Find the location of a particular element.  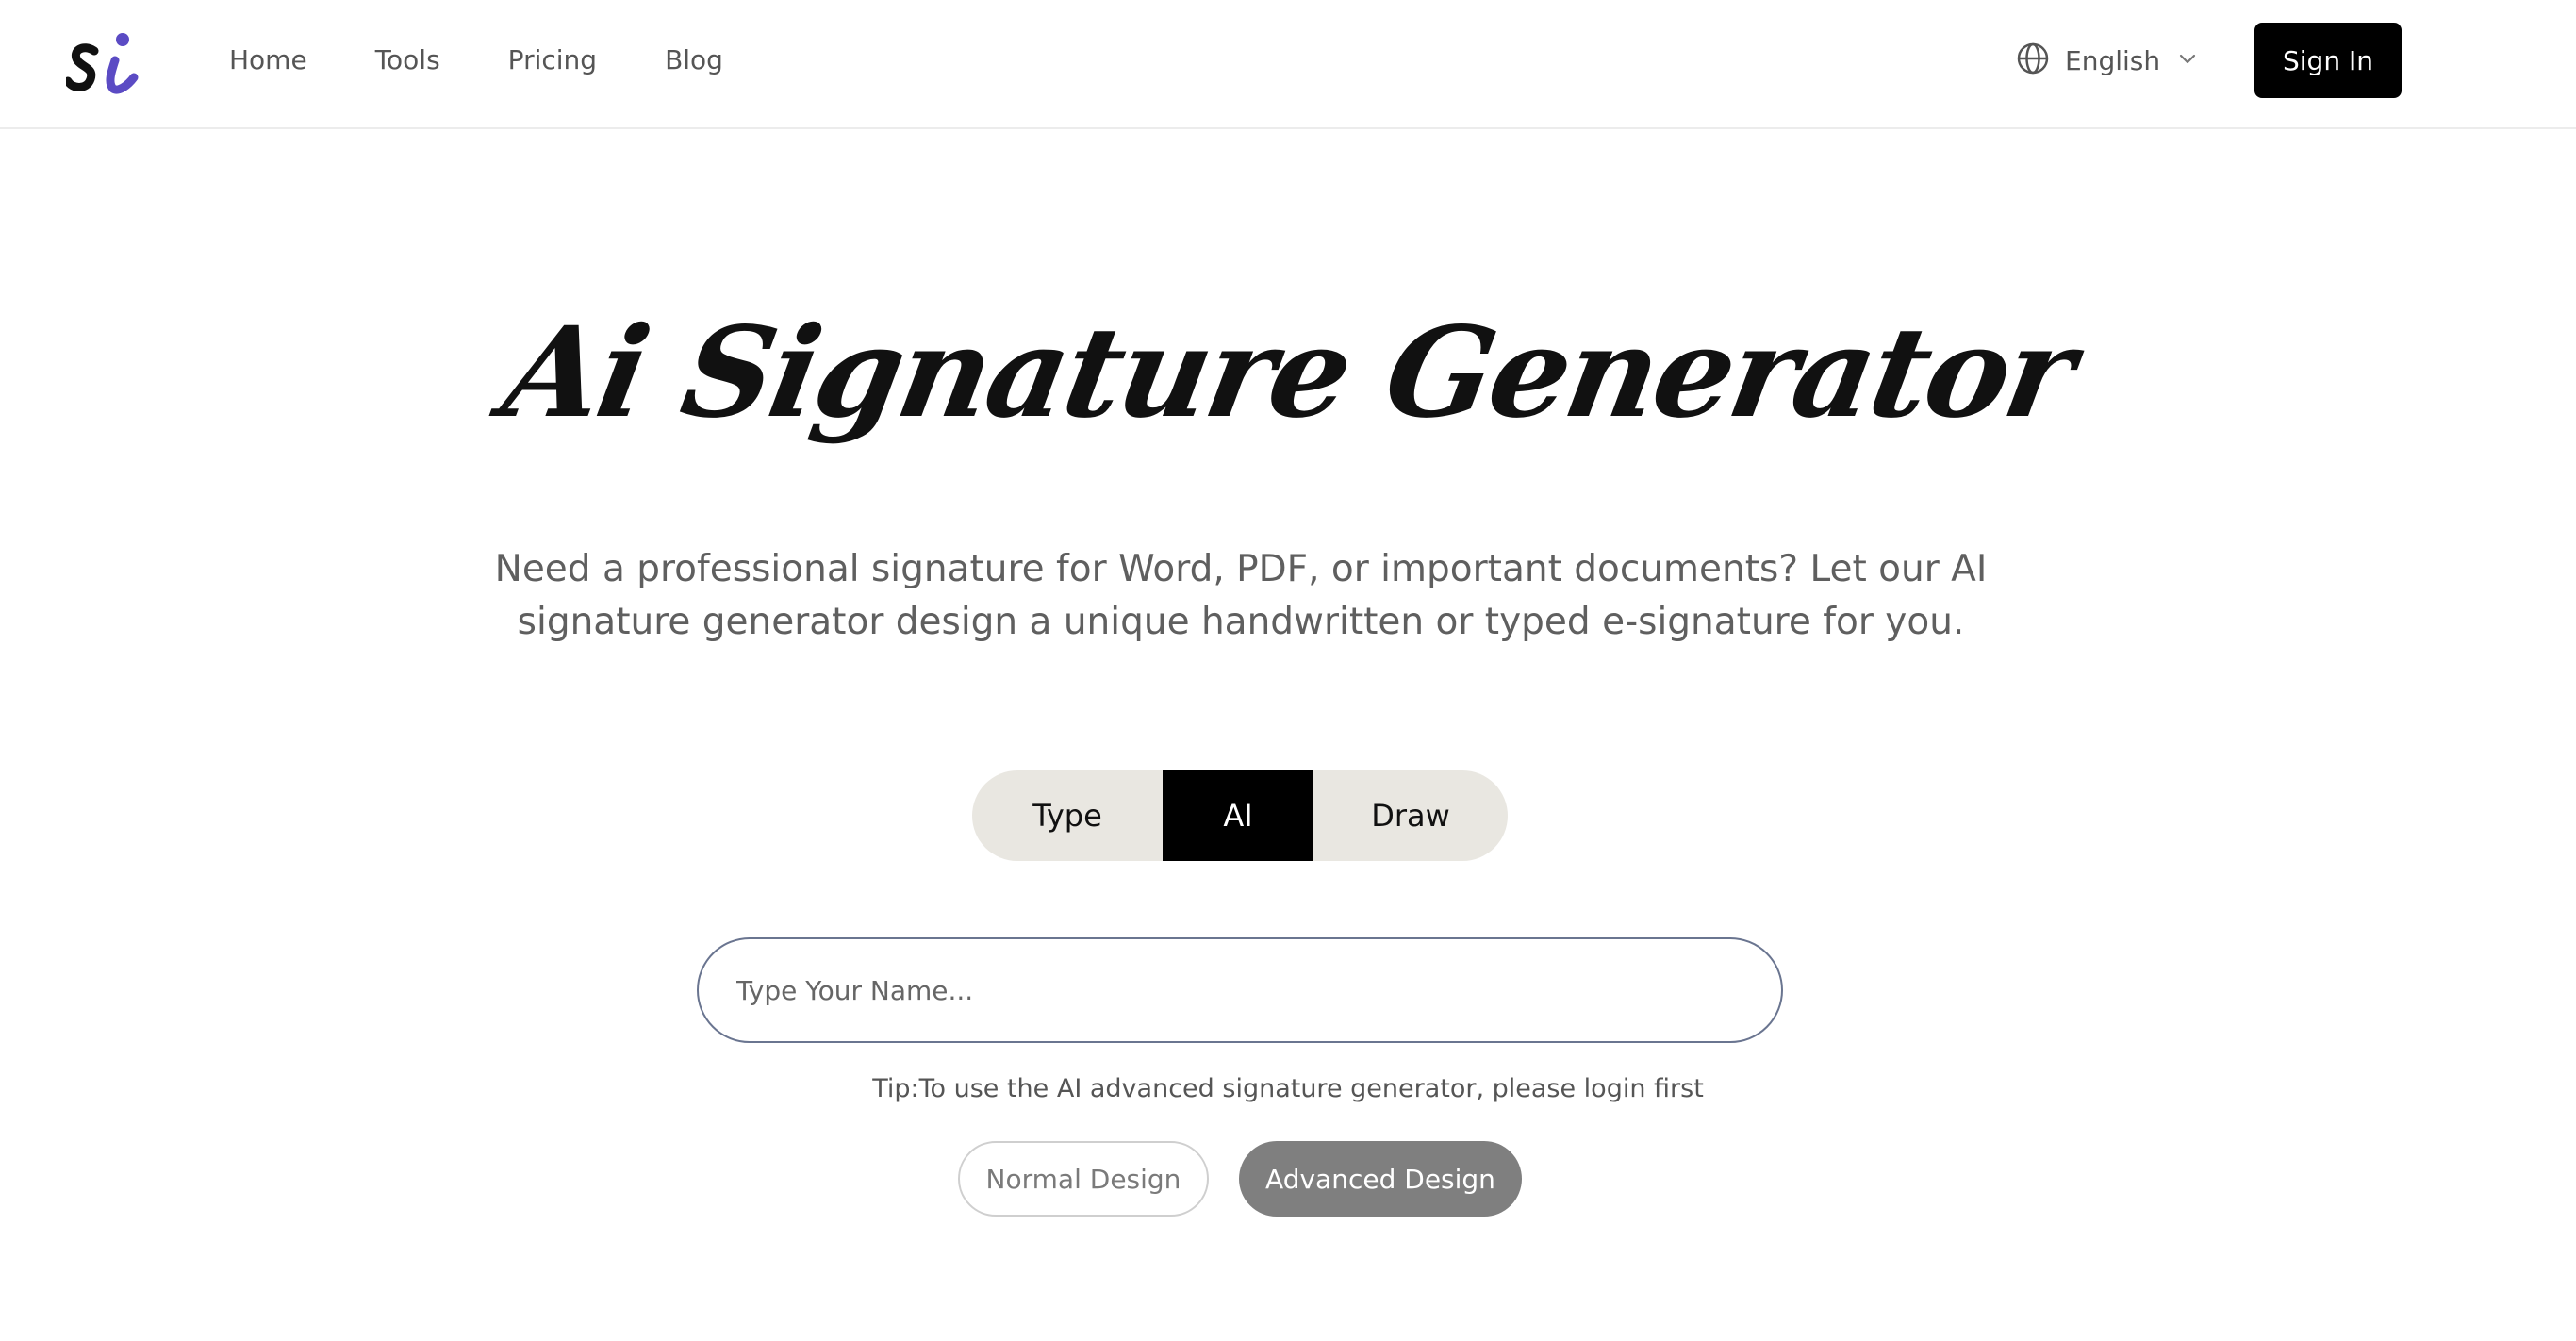

page-title: Ai Signature Generator is located at coordinates (1288, 373).